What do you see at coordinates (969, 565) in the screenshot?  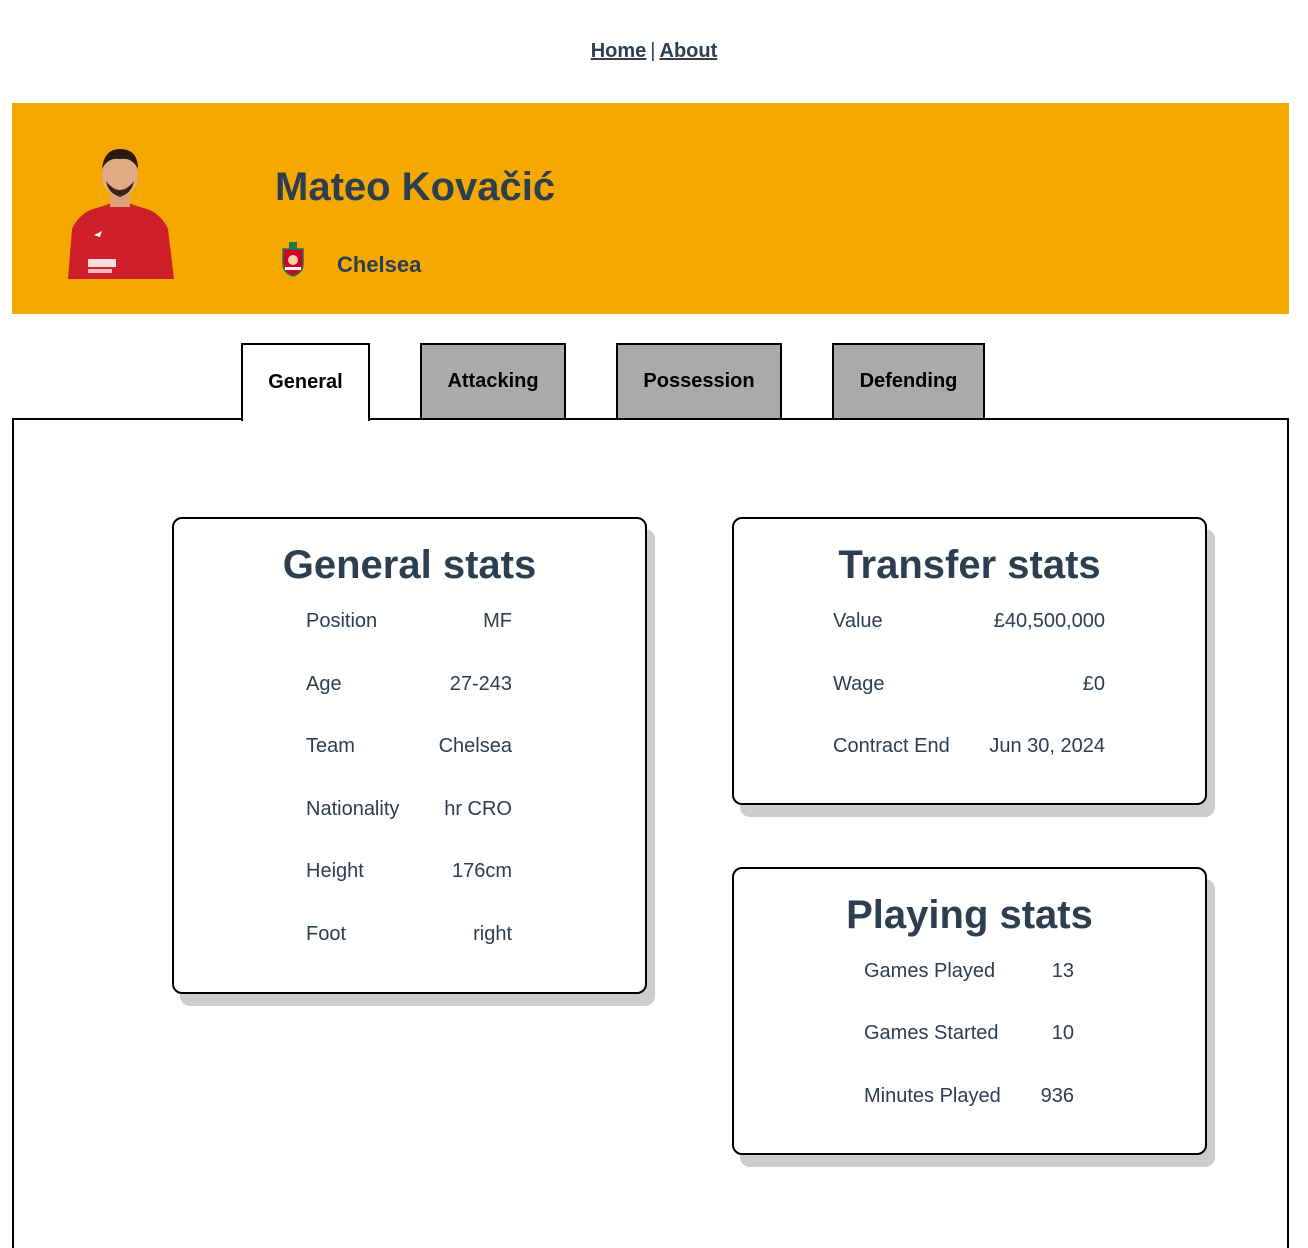 I see `transfer-stats-title: Transfer stats` at bounding box center [969, 565].